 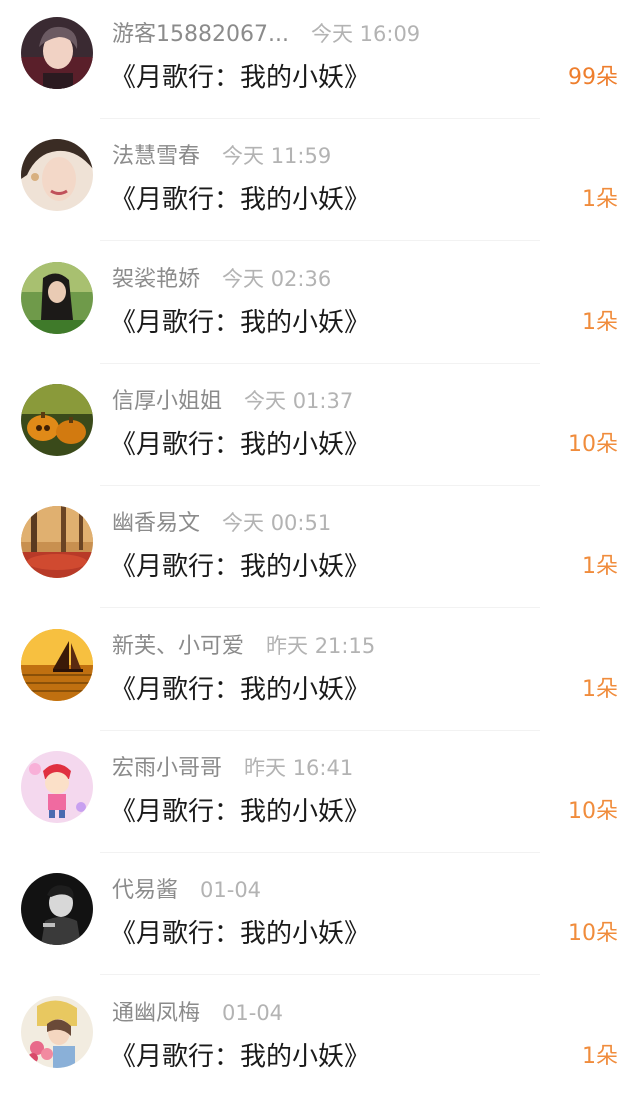 I want to click on name-time-line: 新芙、小可爱 昨天 21:15, so click(x=243, y=646).